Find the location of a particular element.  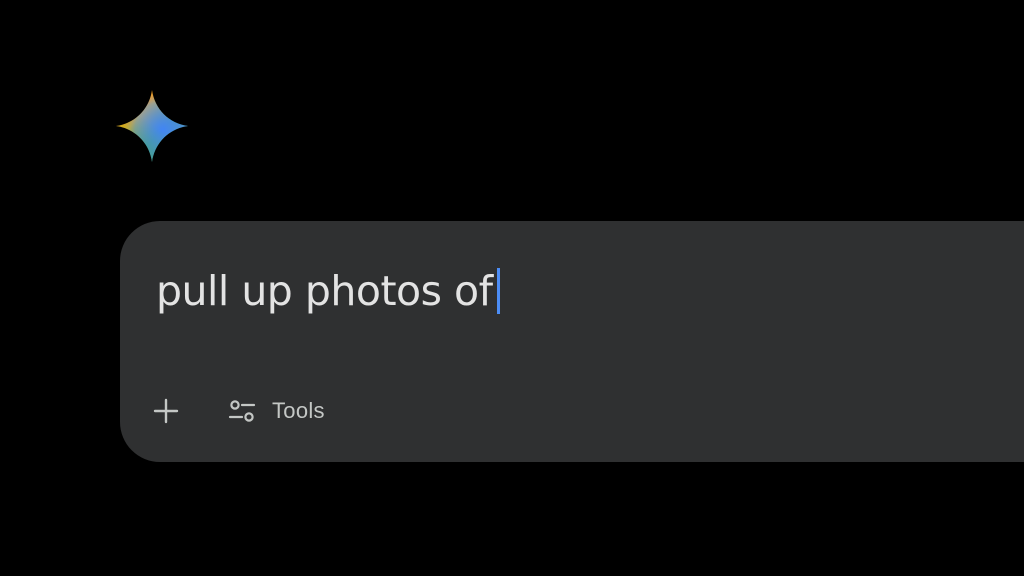

plus-icon is located at coordinates (166, 411).